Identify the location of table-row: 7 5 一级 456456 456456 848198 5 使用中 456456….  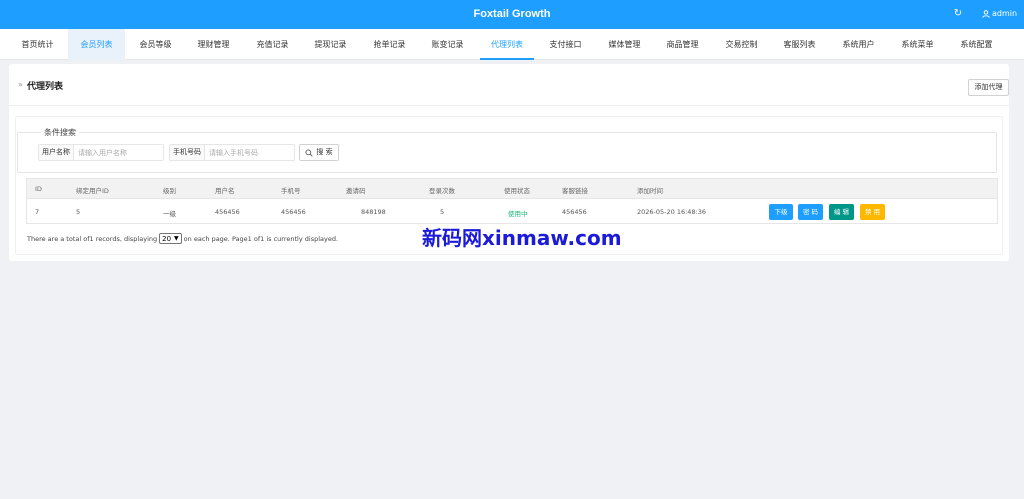
(512, 211).